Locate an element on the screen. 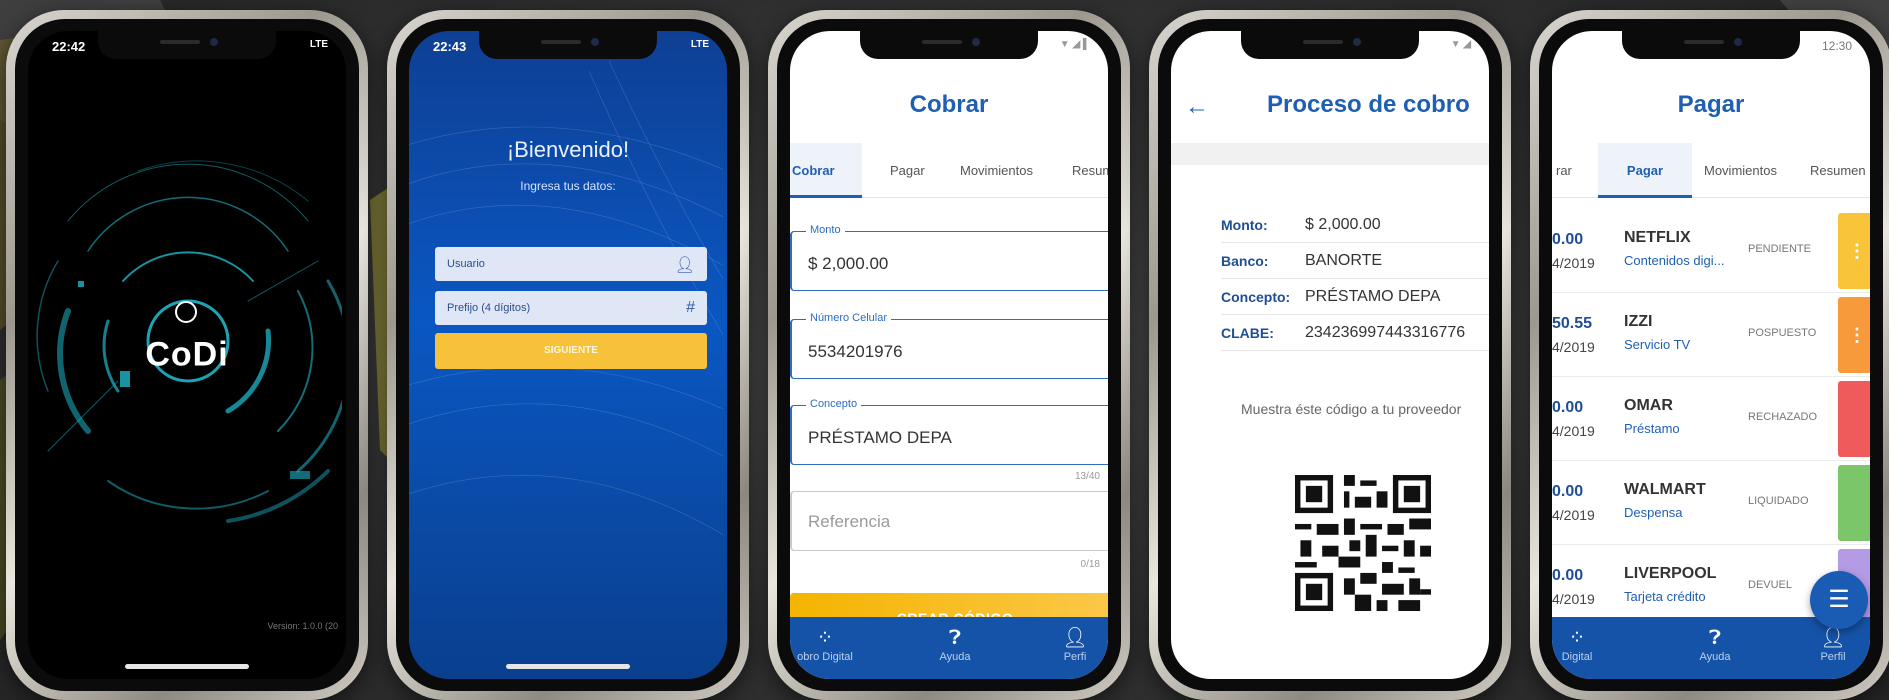 The height and width of the screenshot is (700, 1889). welcome-subtitle: Ingresa tus datos: is located at coordinates (568, 186).